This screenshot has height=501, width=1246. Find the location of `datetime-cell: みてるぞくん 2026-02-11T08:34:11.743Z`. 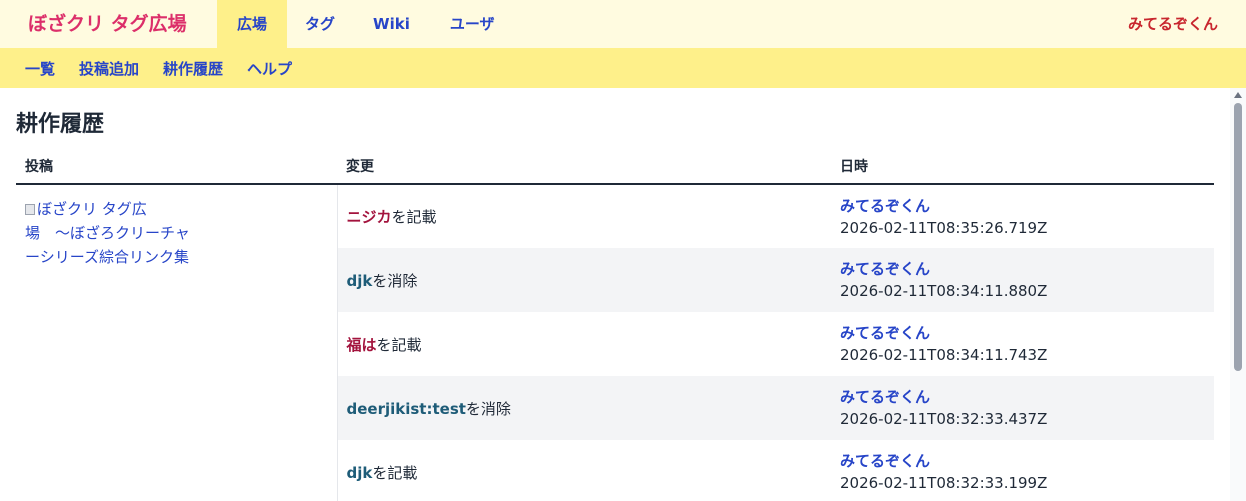

datetime-cell: みてるぞくん 2026-02-11T08:34:11.743Z is located at coordinates (1022, 344).